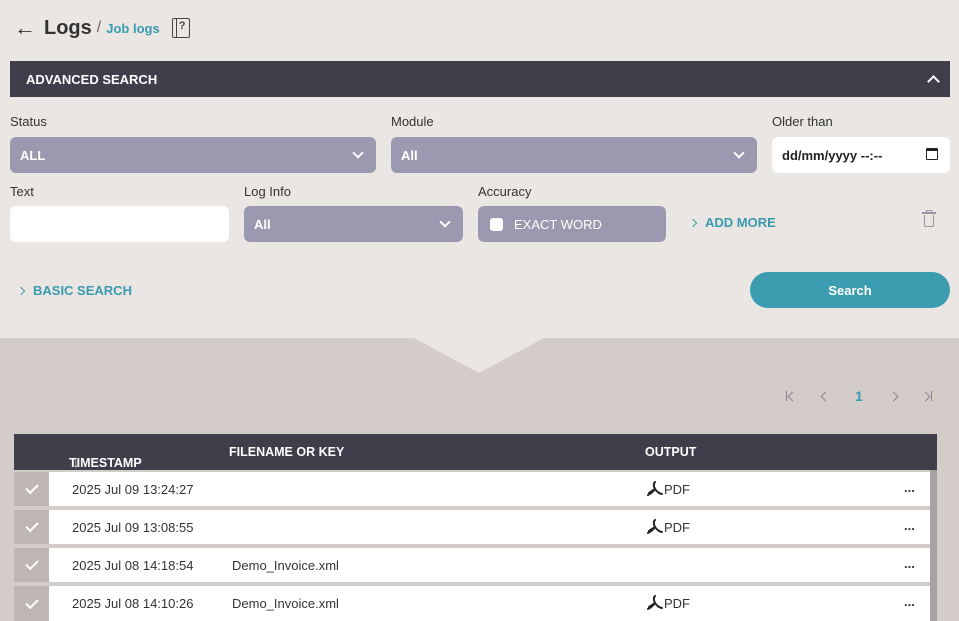 This screenshot has width=959, height=621. What do you see at coordinates (933, 545) in the screenshot?
I see `table-scrollbar` at bounding box center [933, 545].